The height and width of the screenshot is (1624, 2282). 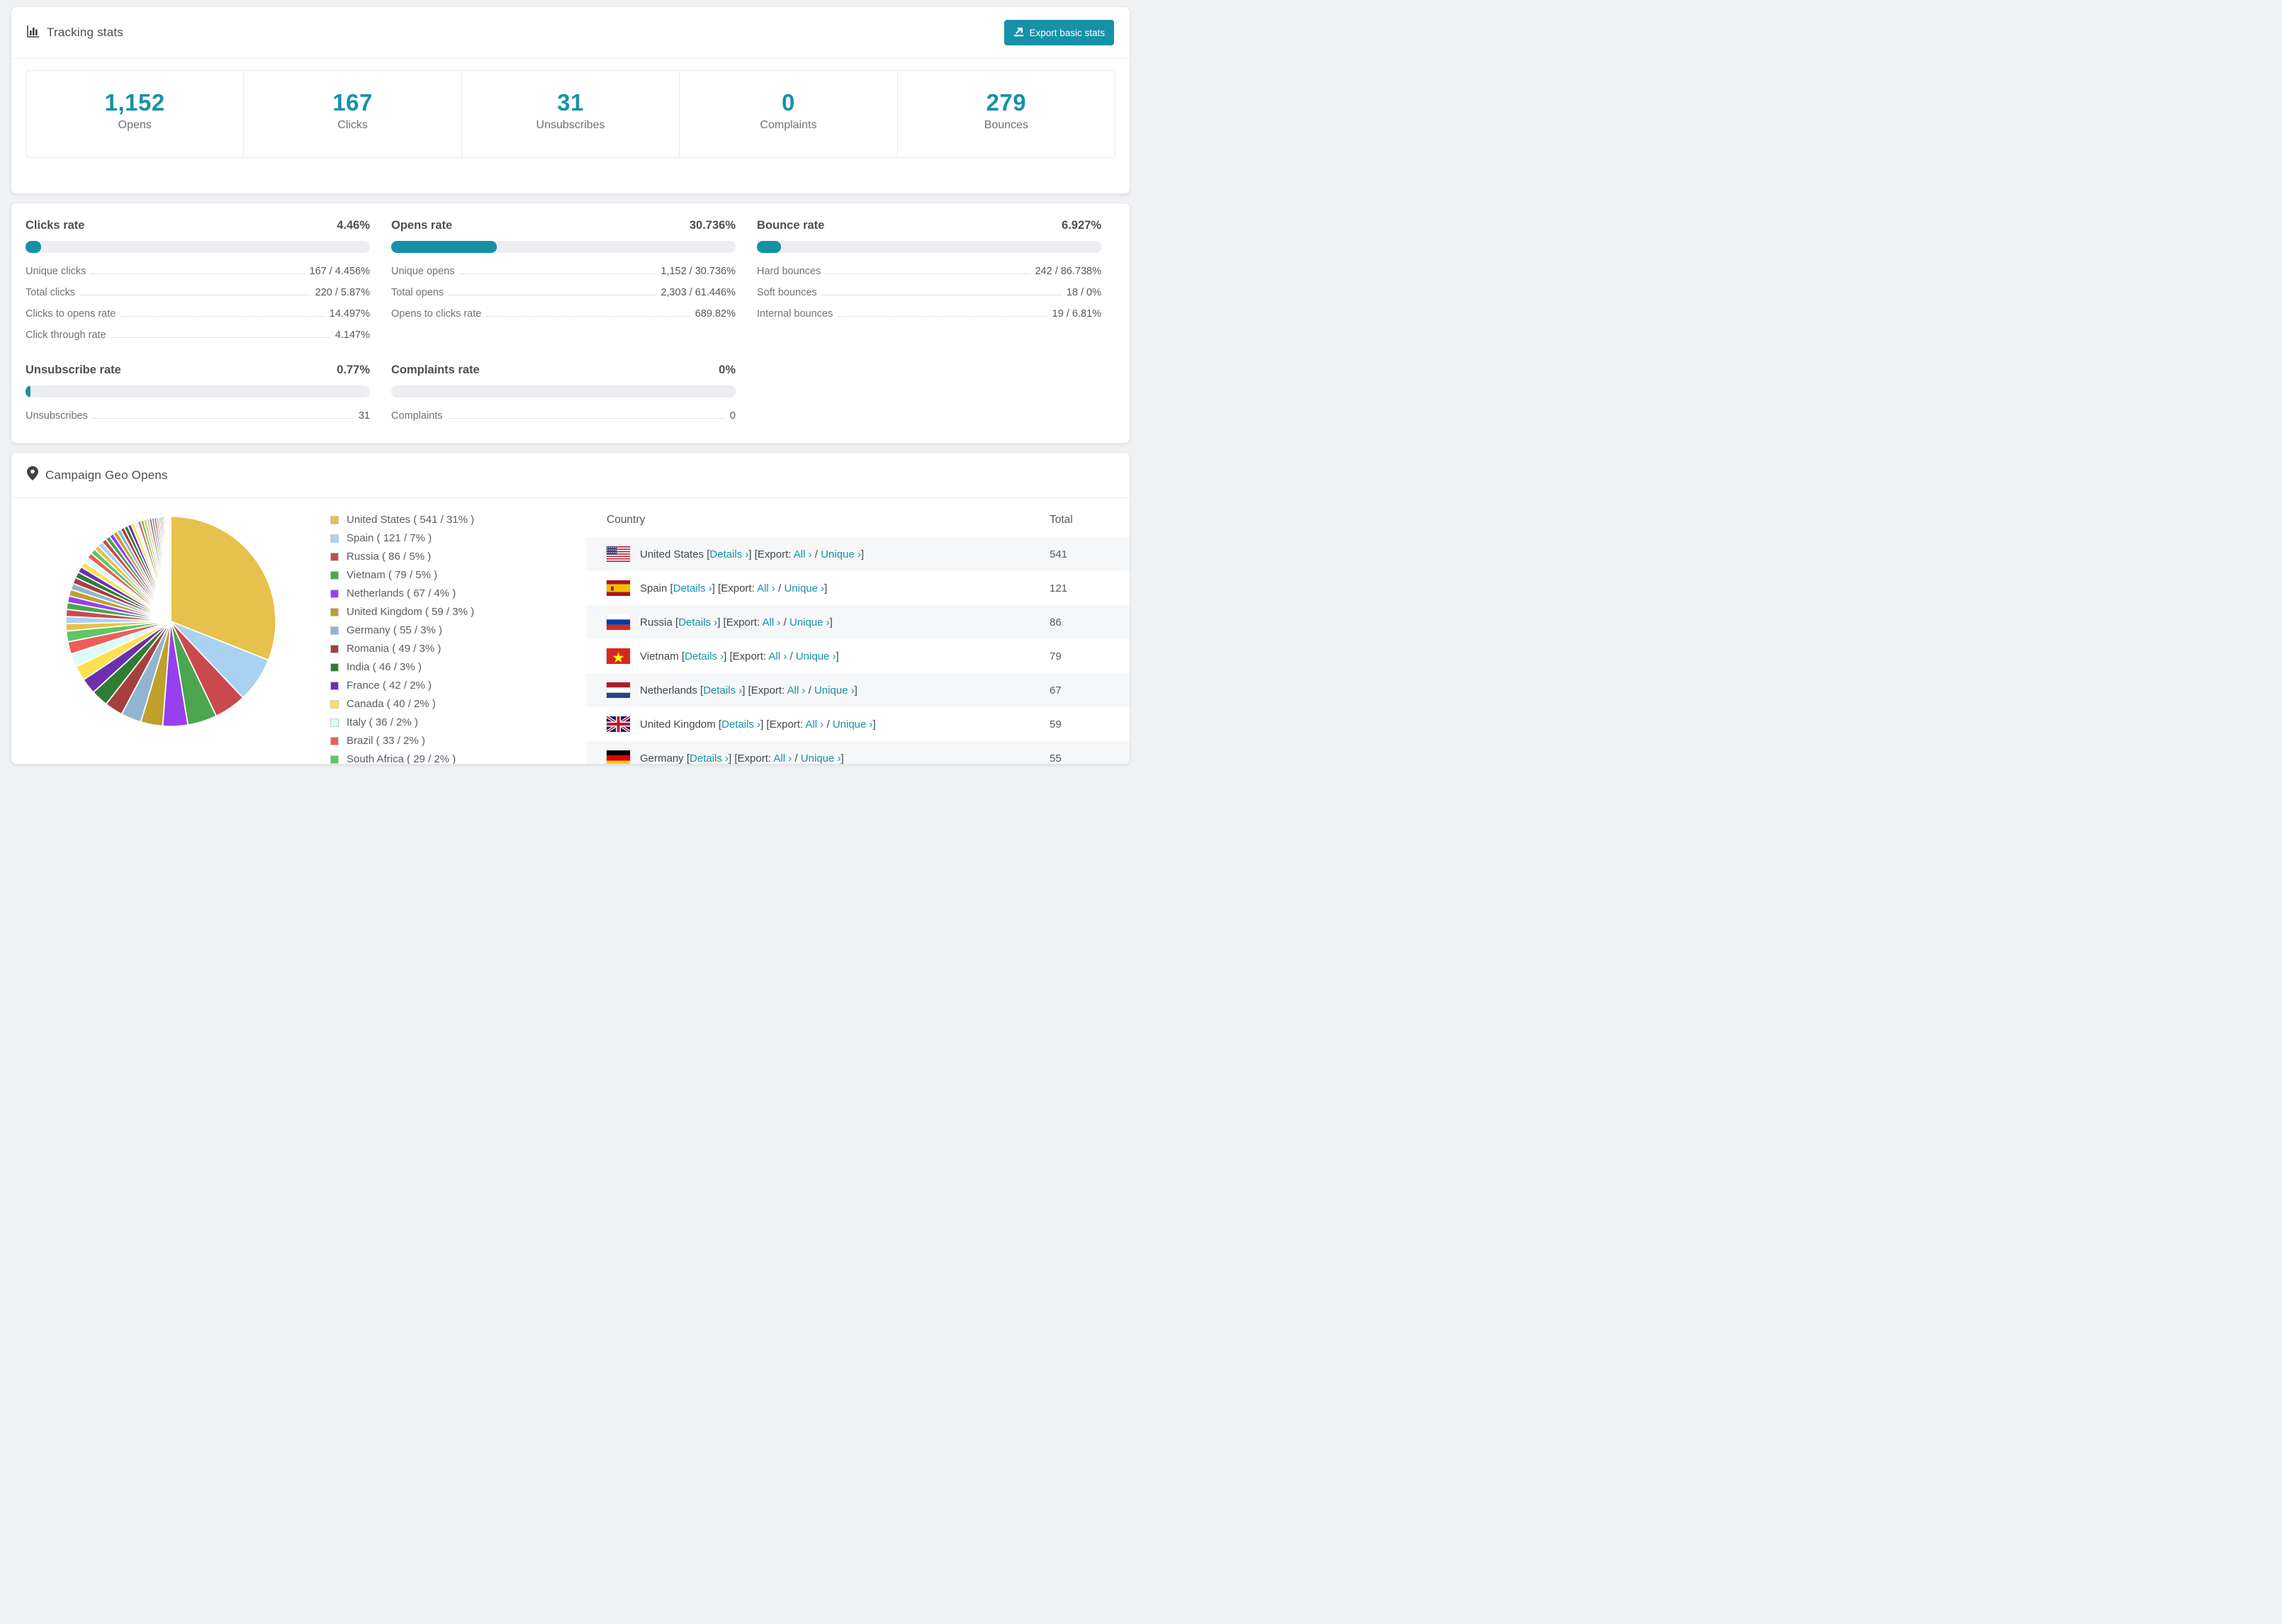 I want to click on legend-item: Italy ( 36 / 2% ), so click(x=459, y=722).